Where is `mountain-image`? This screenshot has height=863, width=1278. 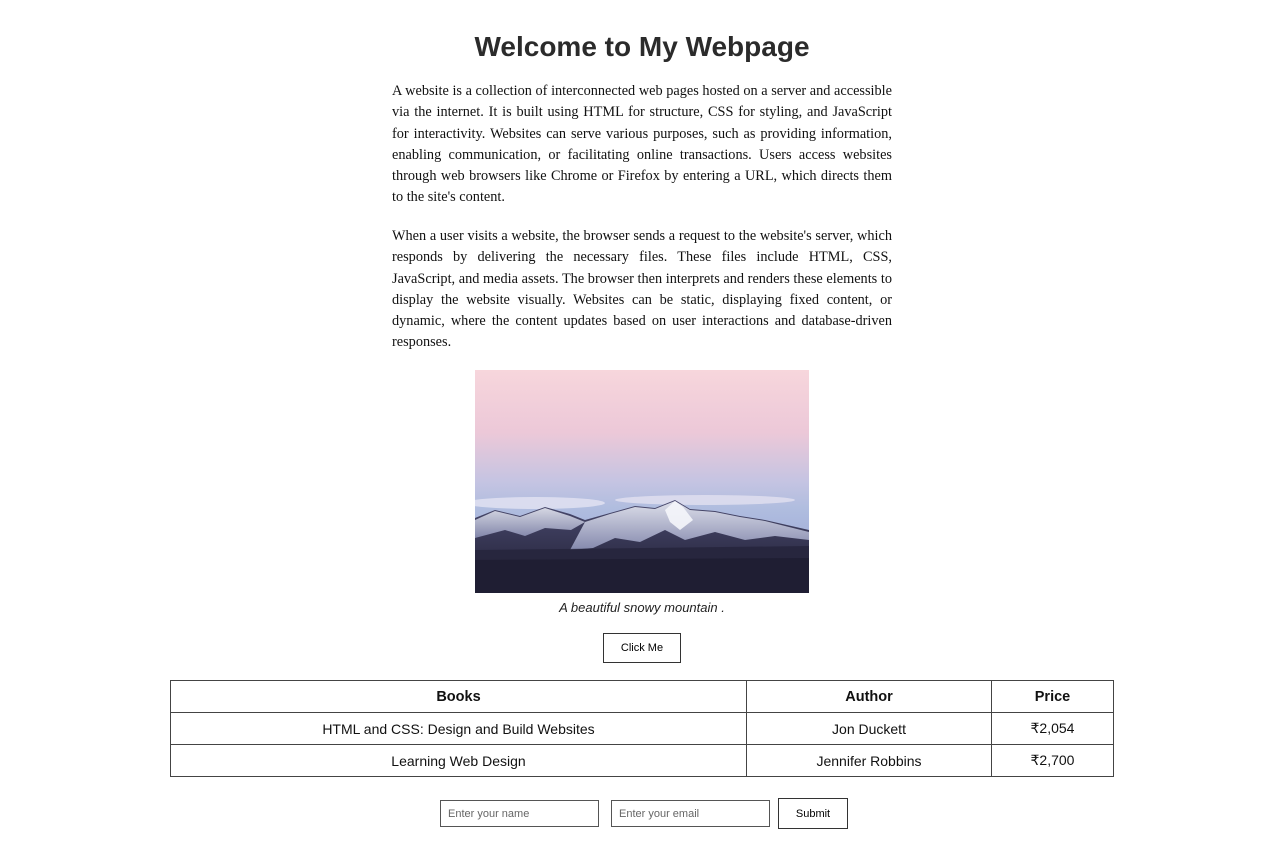
mountain-image is located at coordinates (642, 481).